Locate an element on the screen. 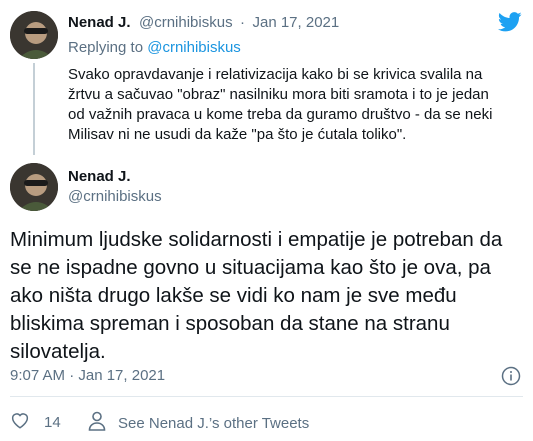  reply-author-handle: @crnihibiskus is located at coordinates (186, 22).